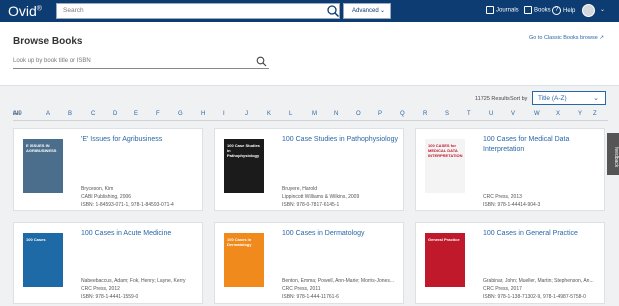 The width and height of the screenshot is (619, 306). What do you see at coordinates (321, 197) in the screenshot?
I see `book-publisher: Lippincott Williams & Wilkins, 2009` at bounding box center [321, 197].